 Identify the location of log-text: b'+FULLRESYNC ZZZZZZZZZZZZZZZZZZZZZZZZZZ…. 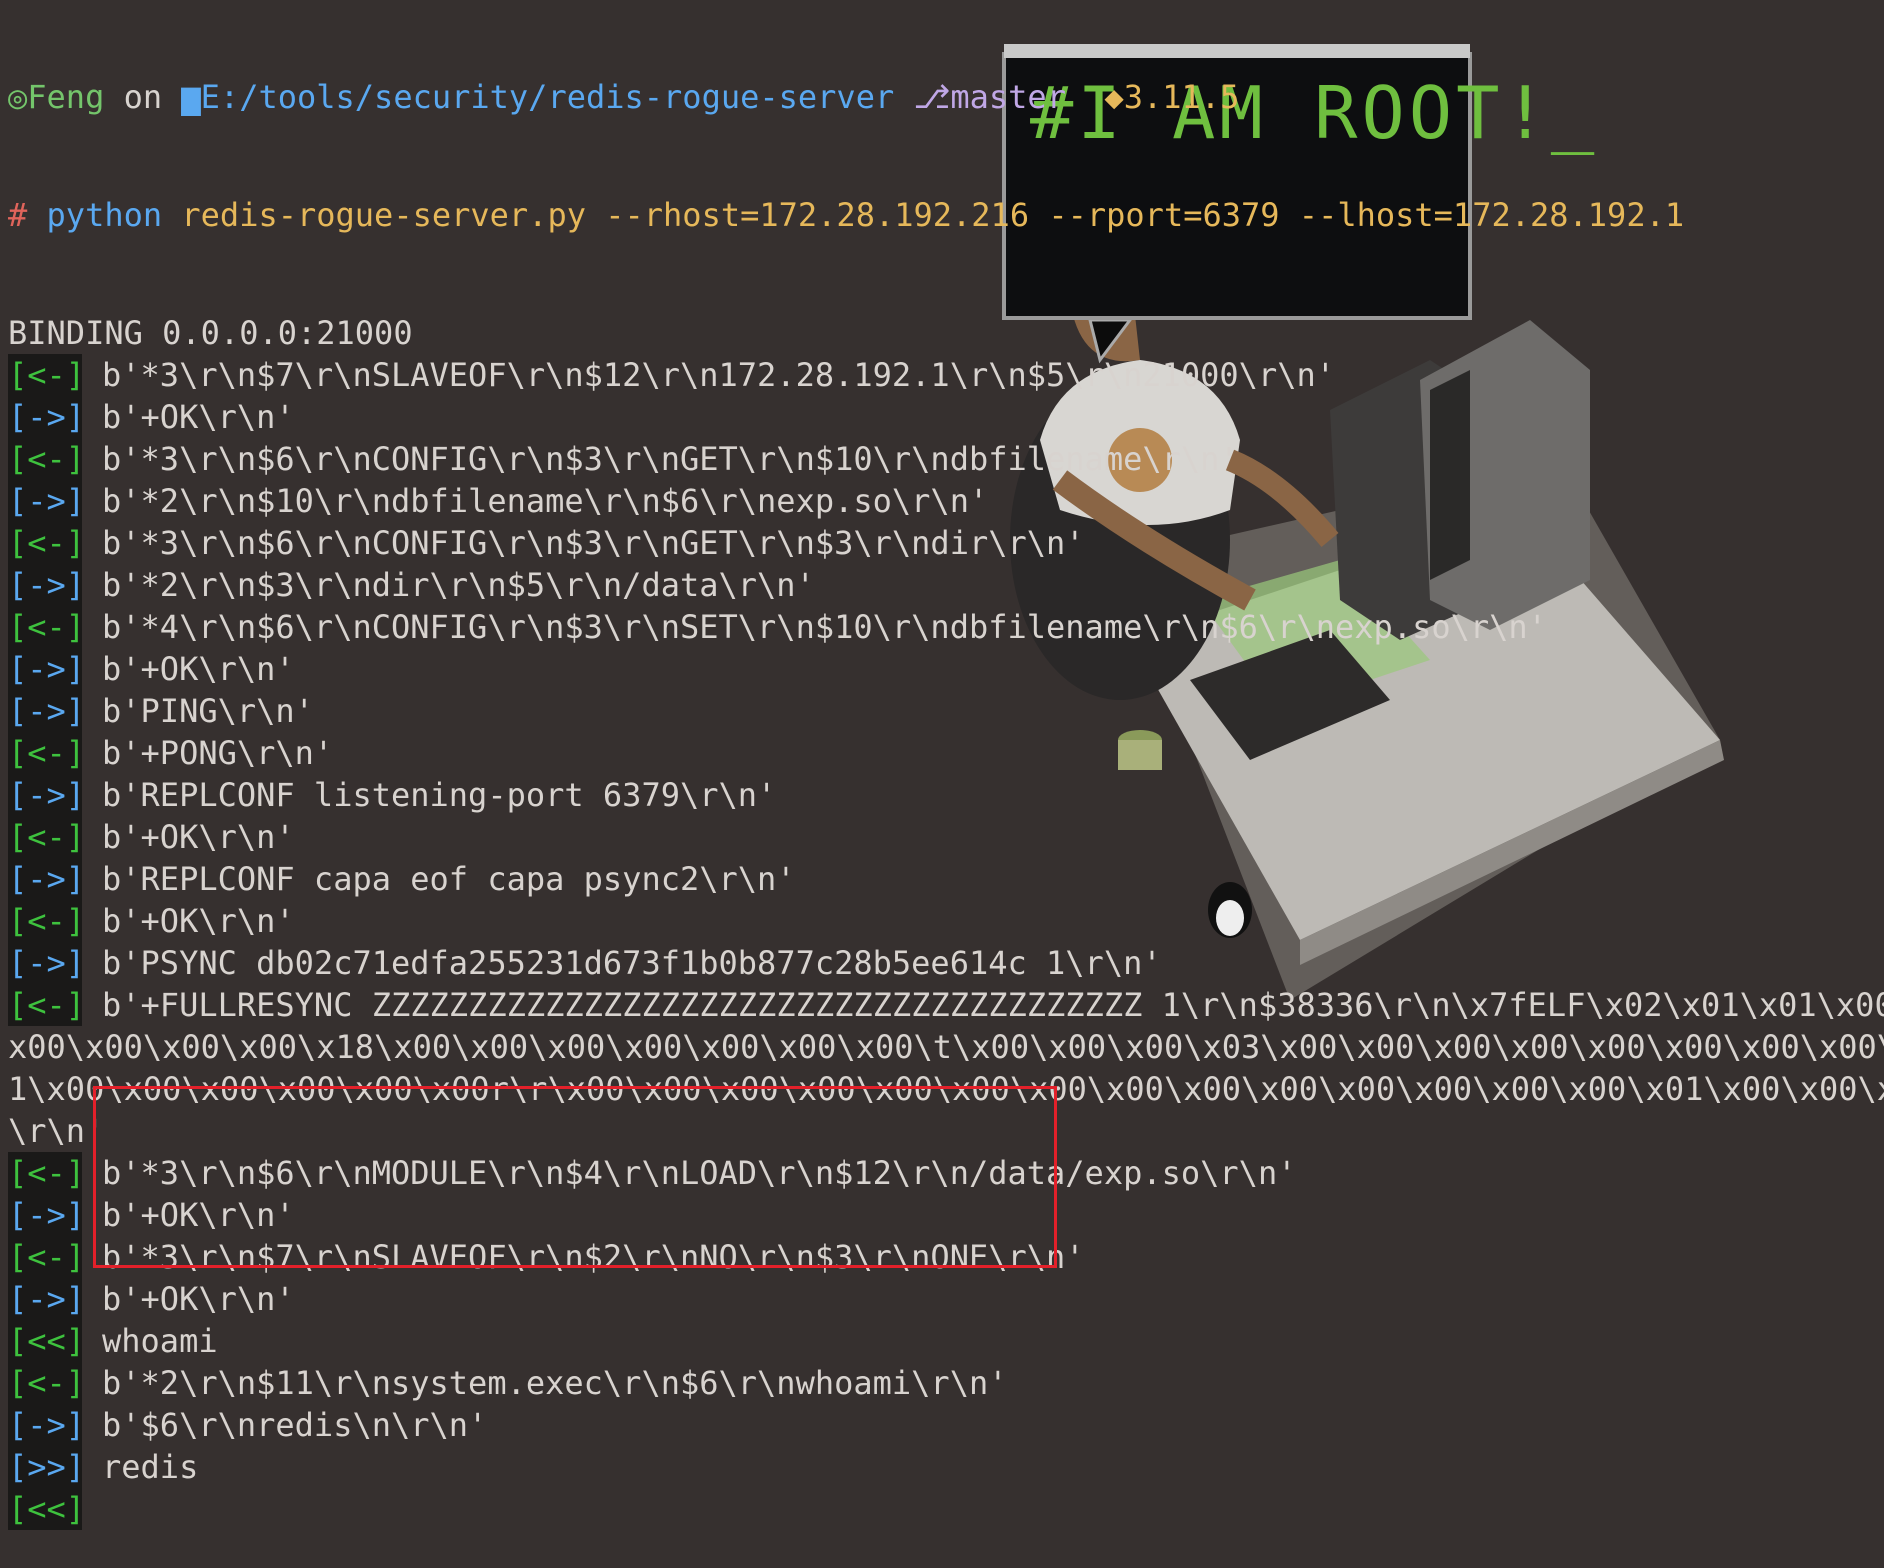
(993, 1005).